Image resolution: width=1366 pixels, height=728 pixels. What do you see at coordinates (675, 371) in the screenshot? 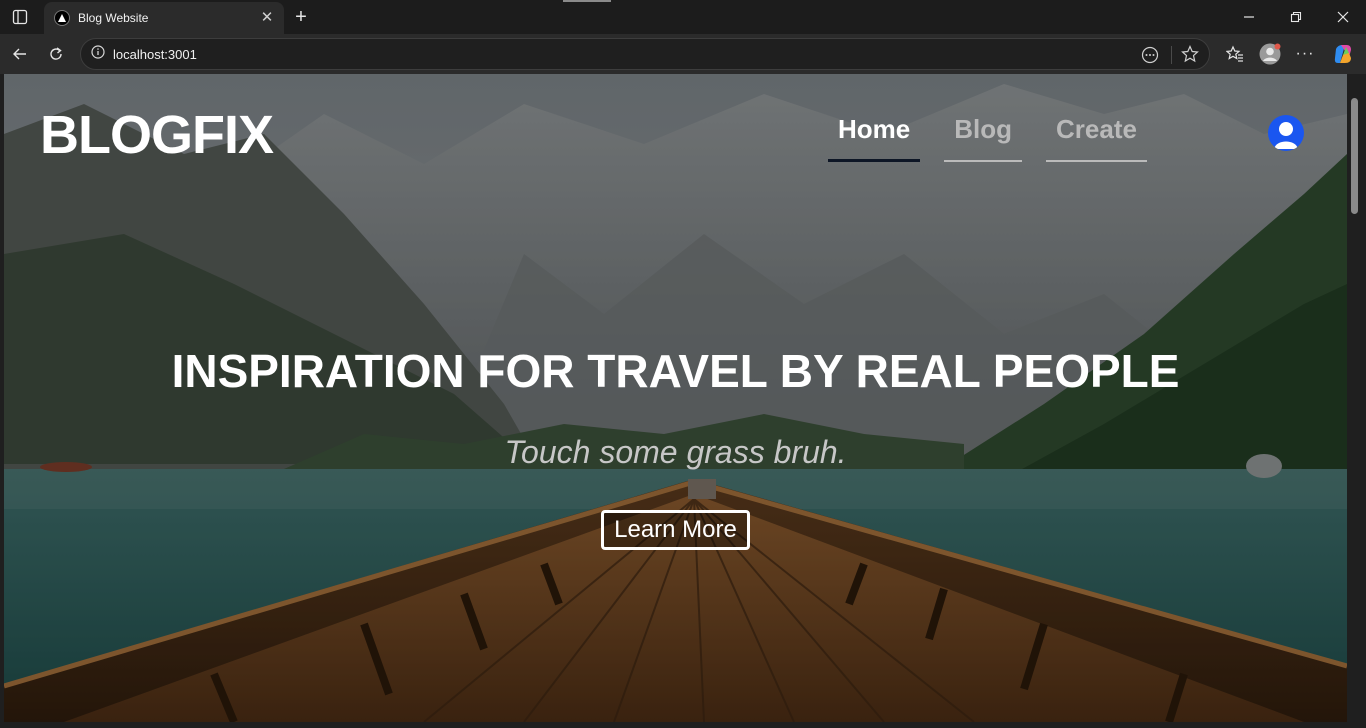
I see `hero-headline: INSPIRATION FOR TRAVEL BY REAL PEOPLE` at bounding box center [675, 371].